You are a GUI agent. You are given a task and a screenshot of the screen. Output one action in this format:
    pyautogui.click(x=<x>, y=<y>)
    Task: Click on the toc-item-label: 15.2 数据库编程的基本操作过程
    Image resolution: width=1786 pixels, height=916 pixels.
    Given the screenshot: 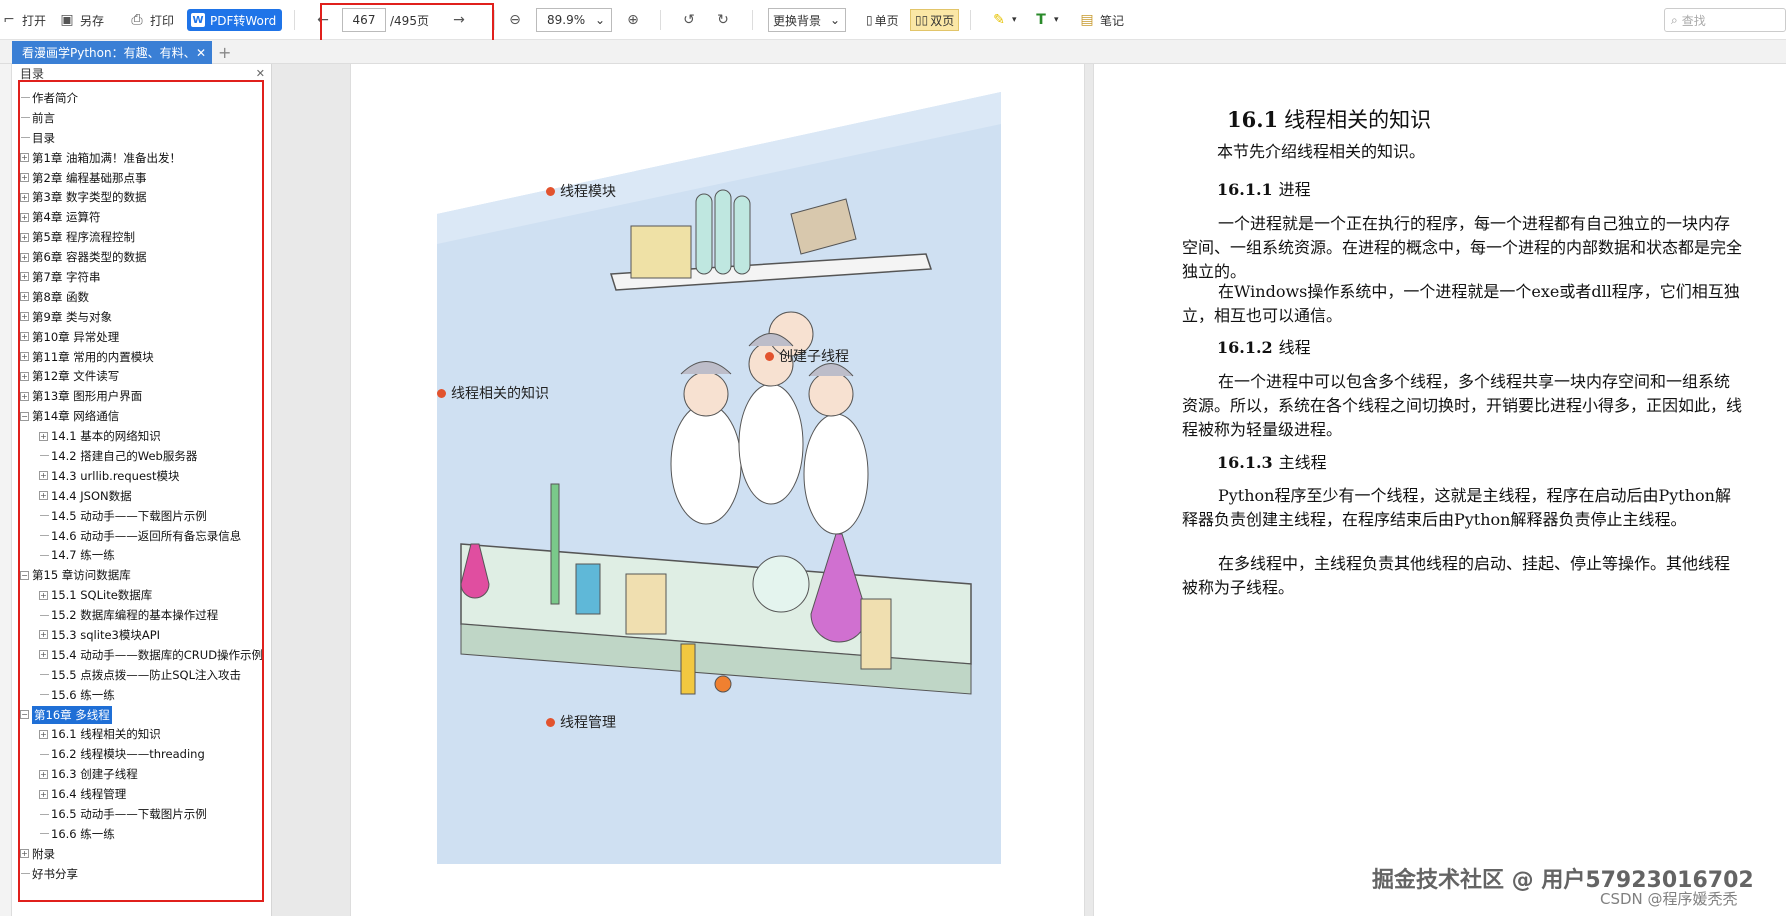 What is the action you would take?
    pyautogui.click(x=135, y=615)
    